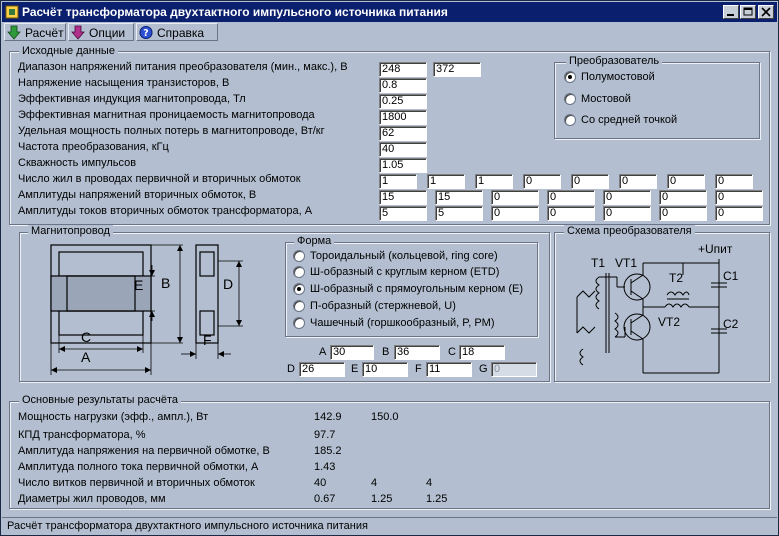  I want to click on input-loss-power: 62, so click(403, 133).